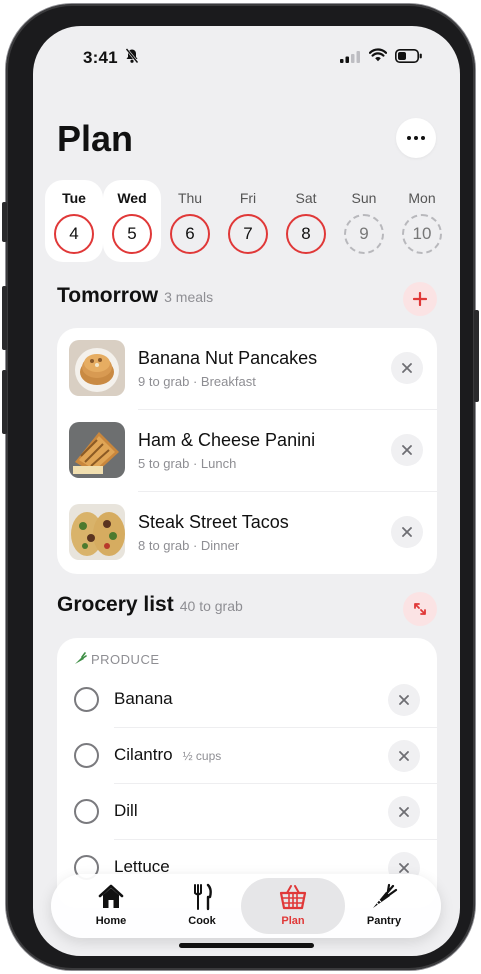 The image size is (481, 974). Describe the element at coordinates (247, 756) in the screenshot. I see `grocery-item: Cilantro ½ cups` at that location.